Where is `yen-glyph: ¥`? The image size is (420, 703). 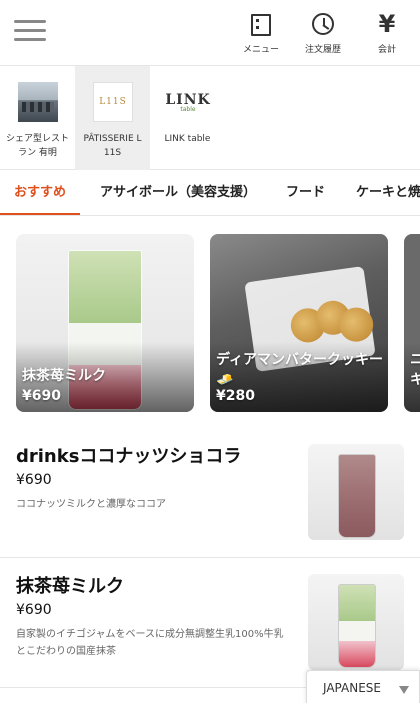 yen-glyph: ¥ is located at coordinates (387, 24).